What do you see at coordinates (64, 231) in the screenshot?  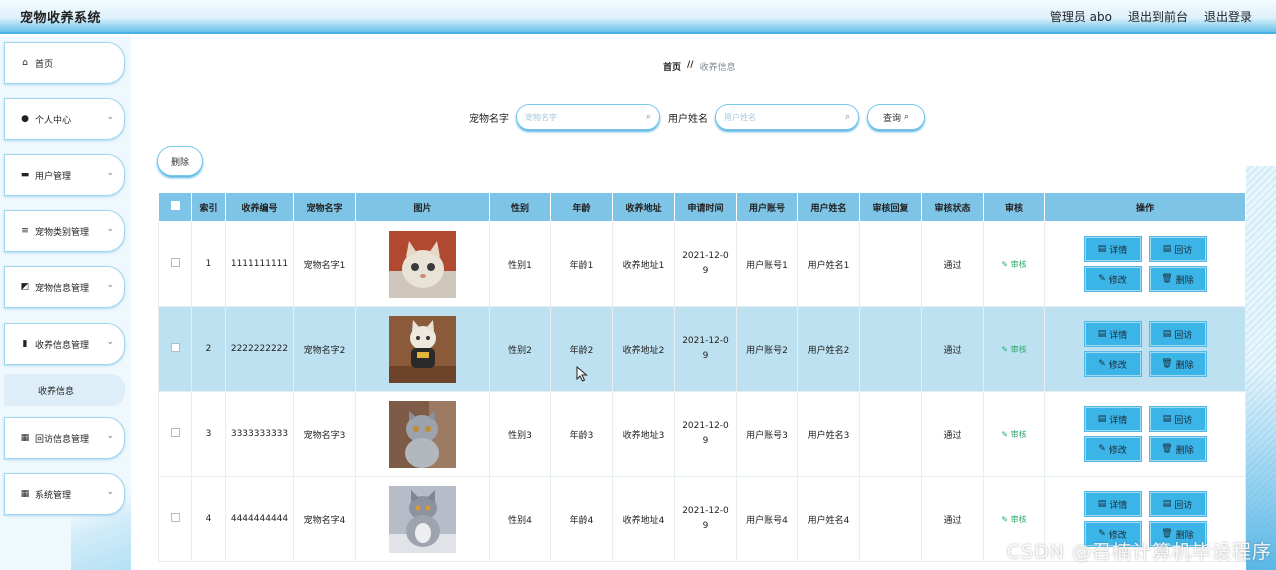 I see `sidebar-item-pet-category: ≡ 宠物类别管理 ⌄` at bounding box center [64, 231].